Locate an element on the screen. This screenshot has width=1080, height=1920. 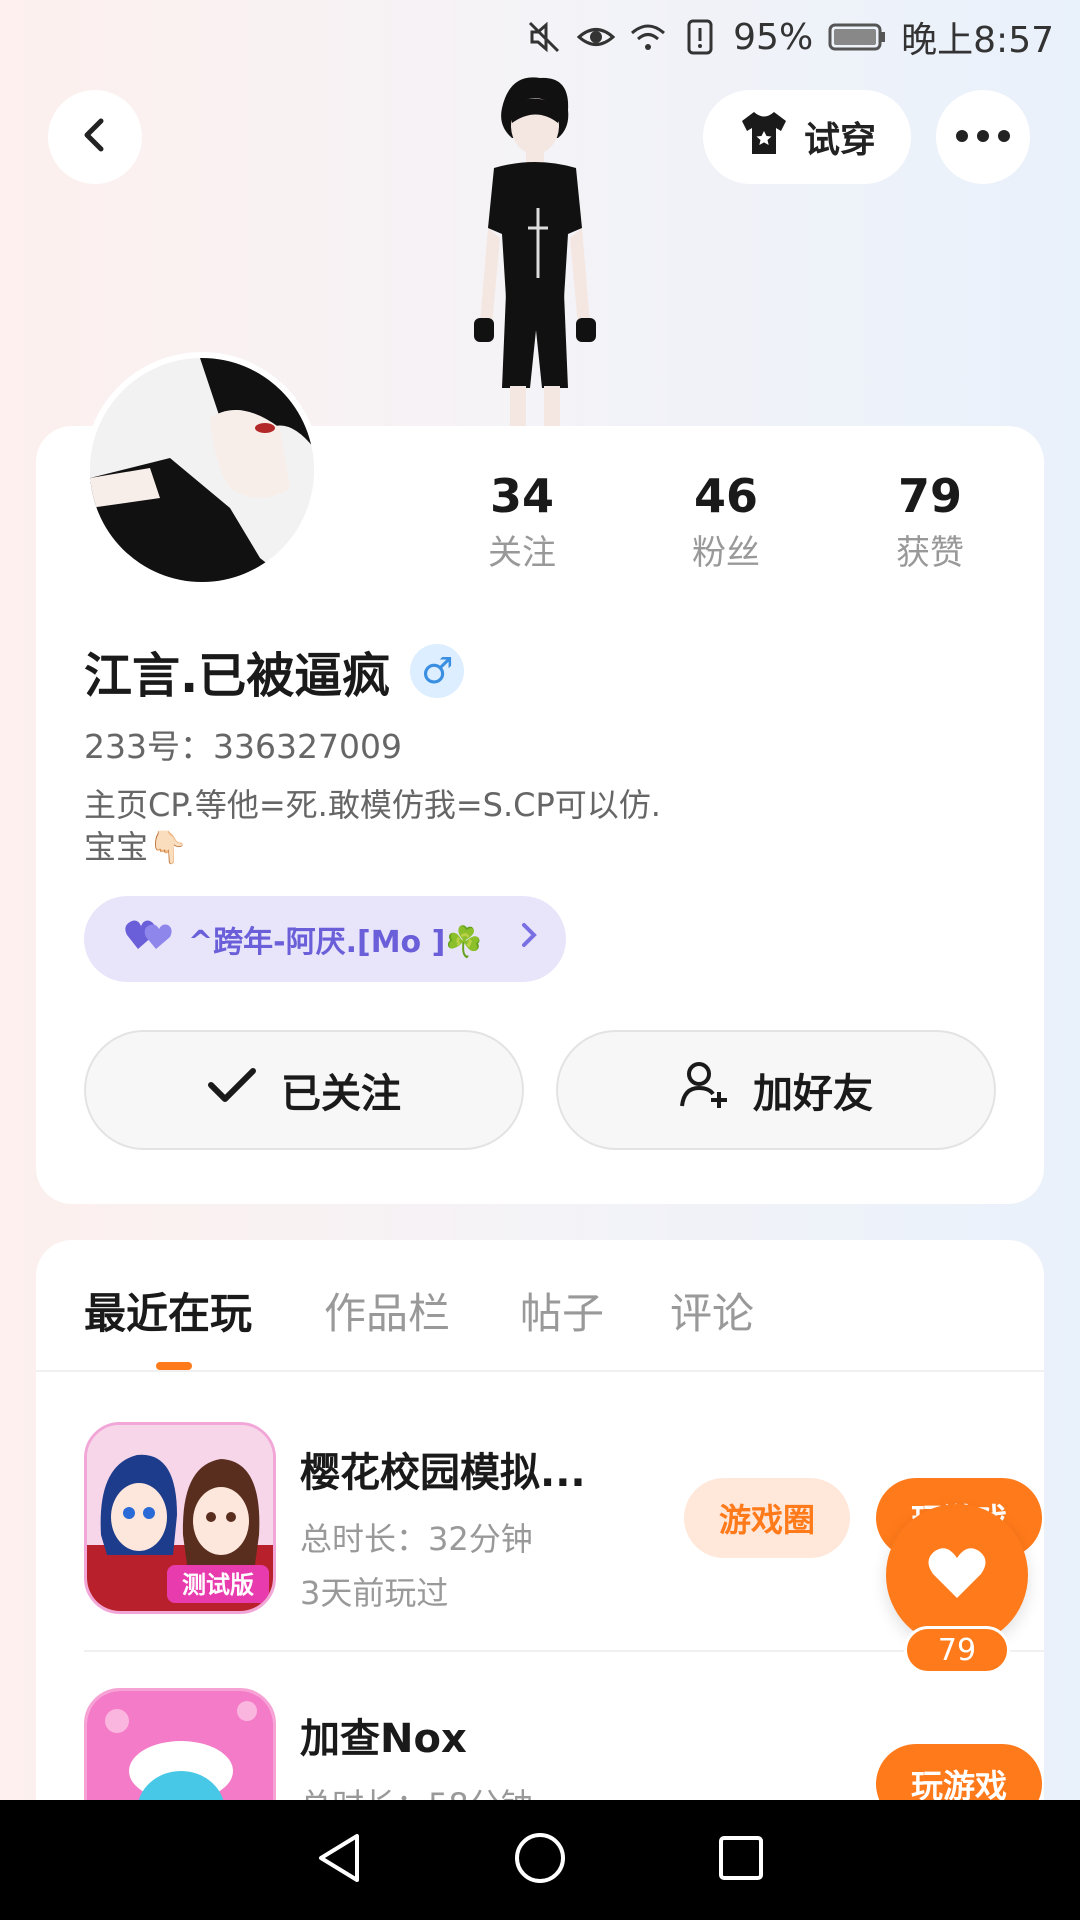
like-count-badge: 79 is located at coordinates (957, 1650).